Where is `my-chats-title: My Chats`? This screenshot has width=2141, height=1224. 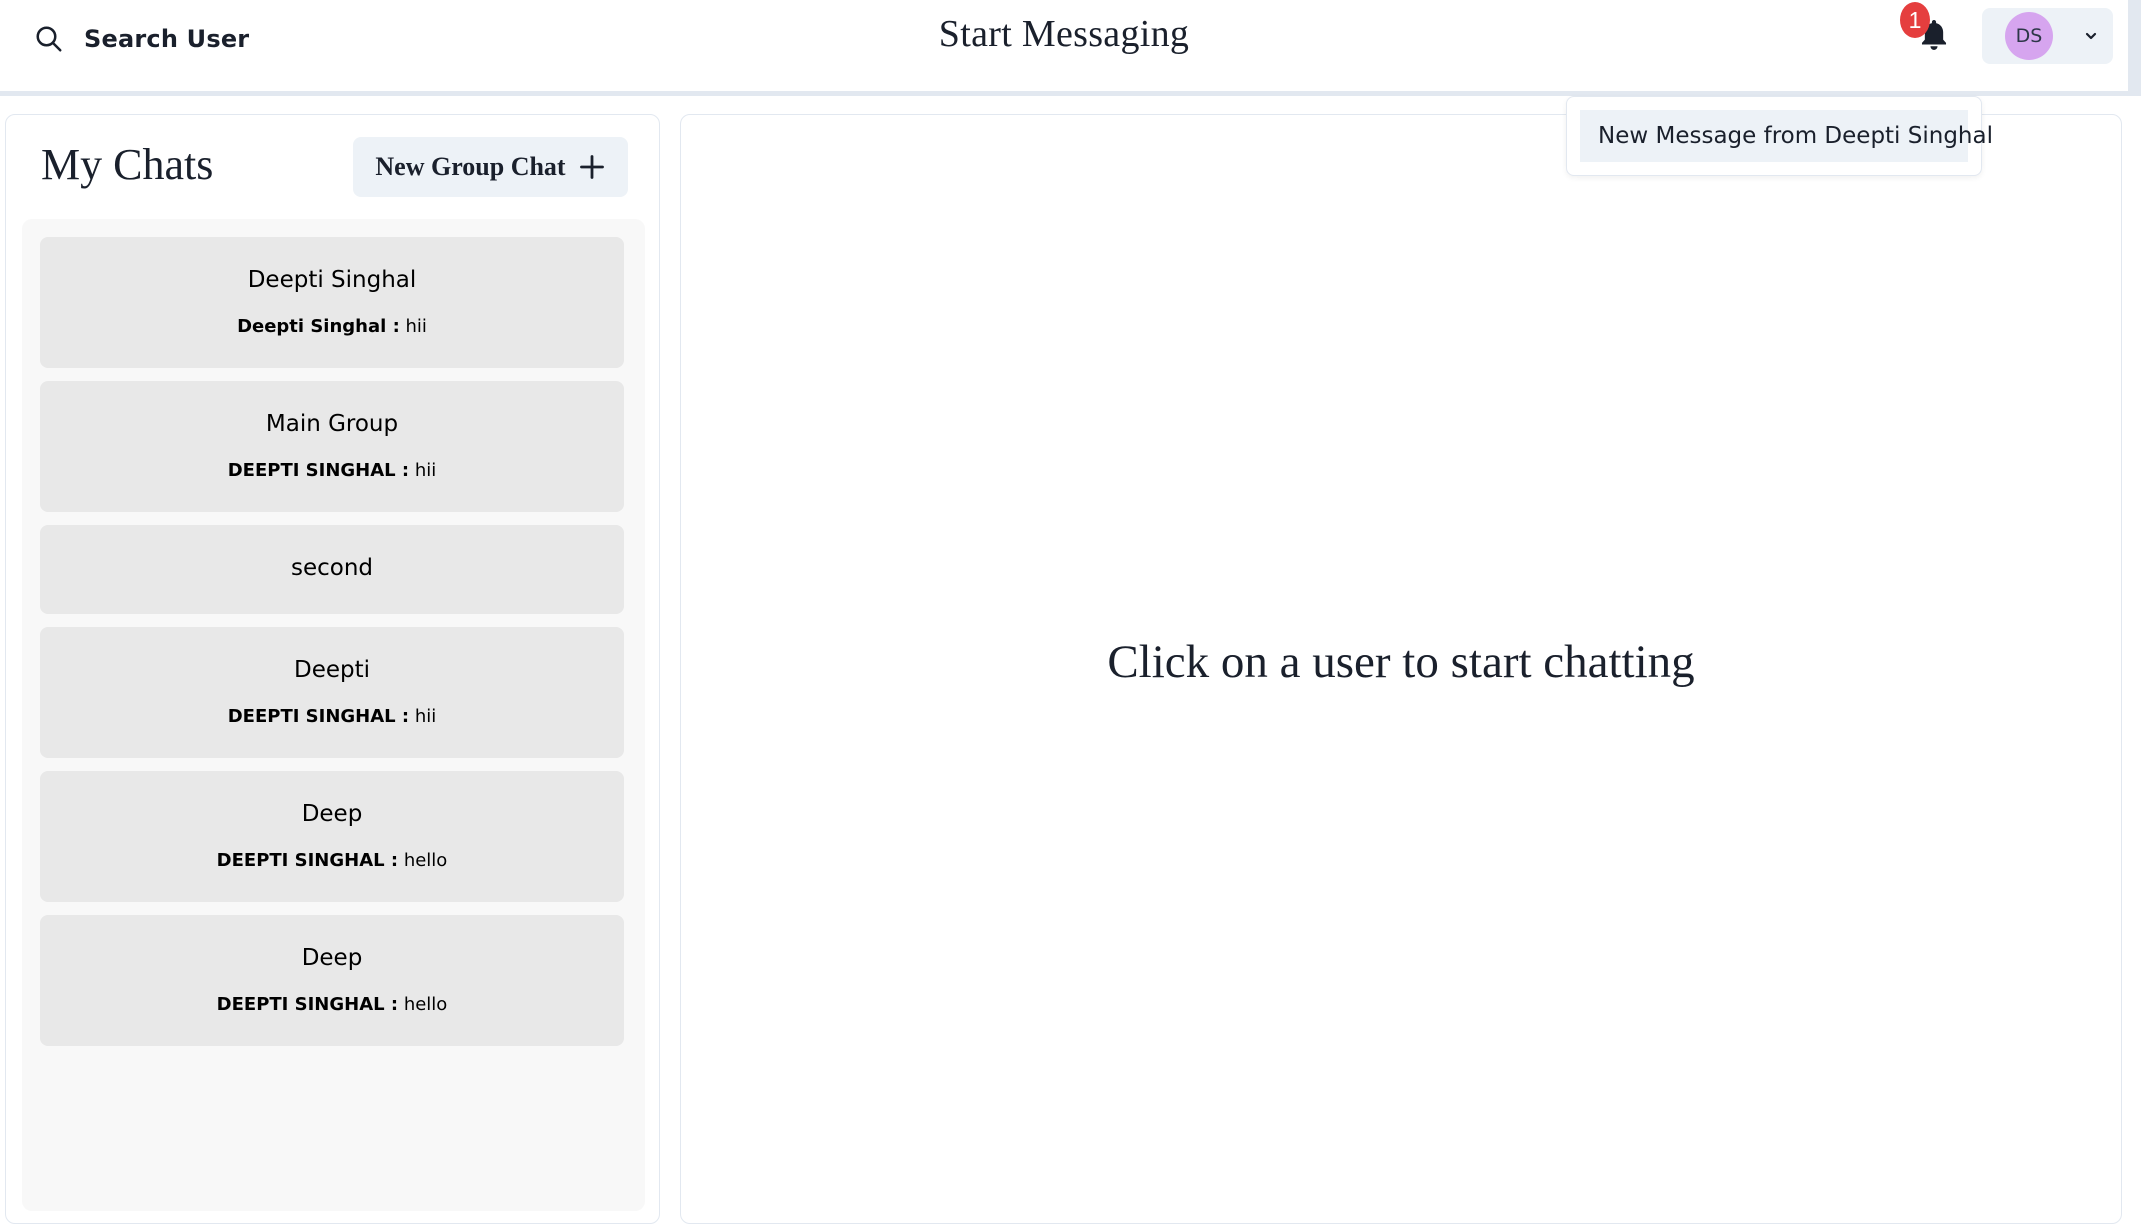
my-chats-title: My Chats is located at coordinates (127, 164).